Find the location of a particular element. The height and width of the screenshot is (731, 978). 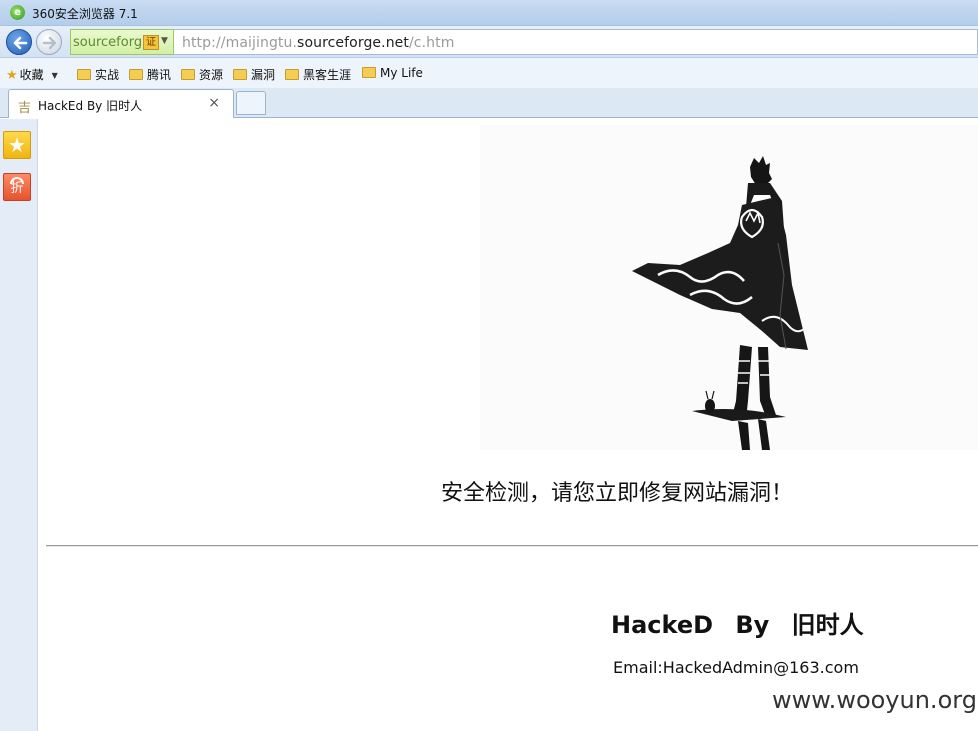

tab-active: 吉 HackEd By 旧时人 × is located at coordinates (121, 103).